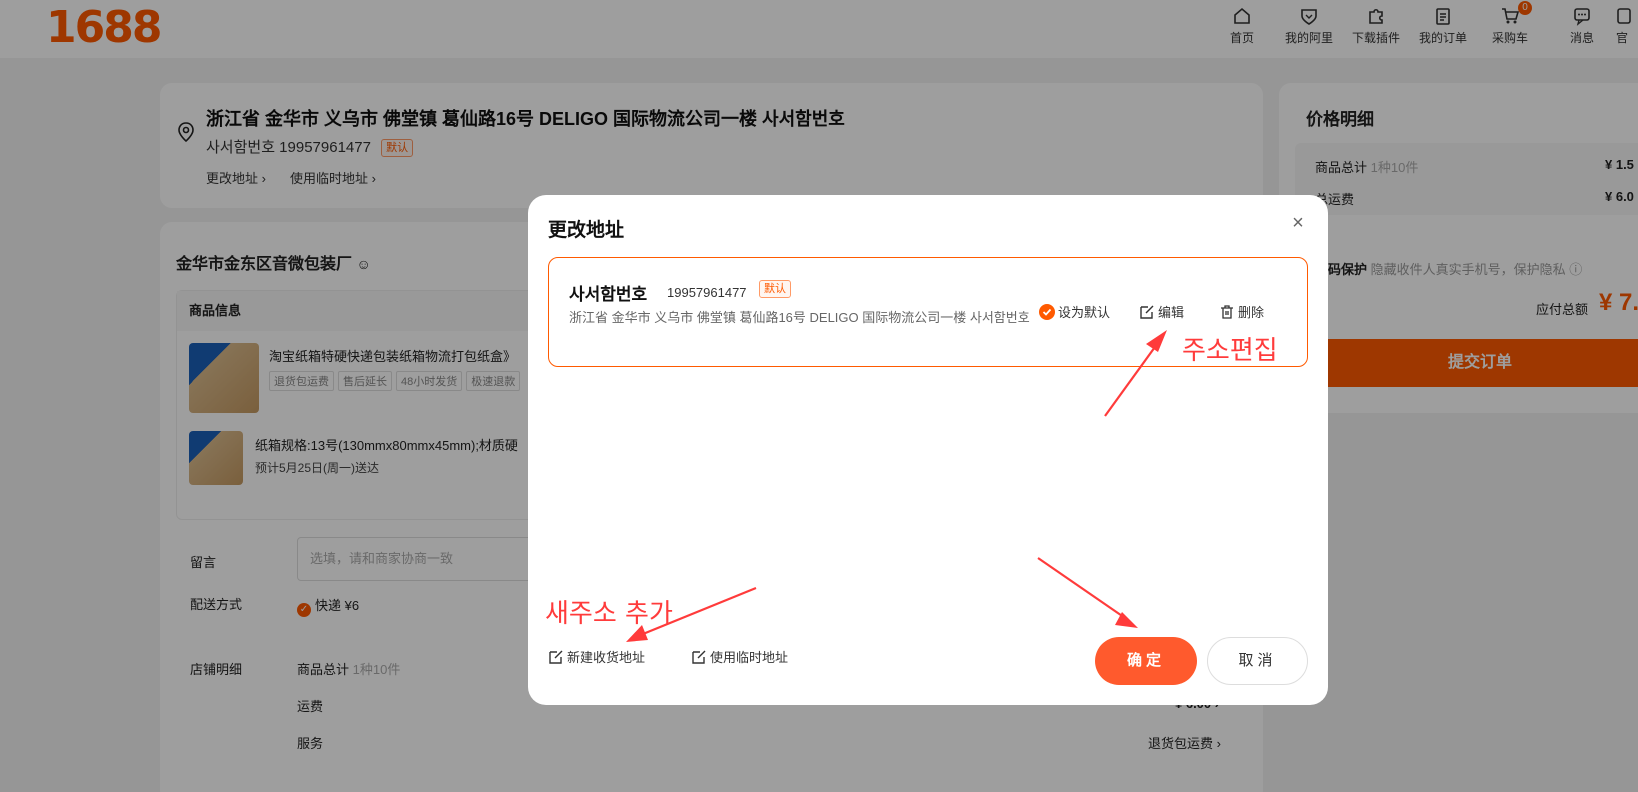 Image resolution: width=1638 pixels, height=792 pixels. Describe the element at coordinates (1230, 351) in the screenshot. I see `edit-annotation: 주소편집` at that location.